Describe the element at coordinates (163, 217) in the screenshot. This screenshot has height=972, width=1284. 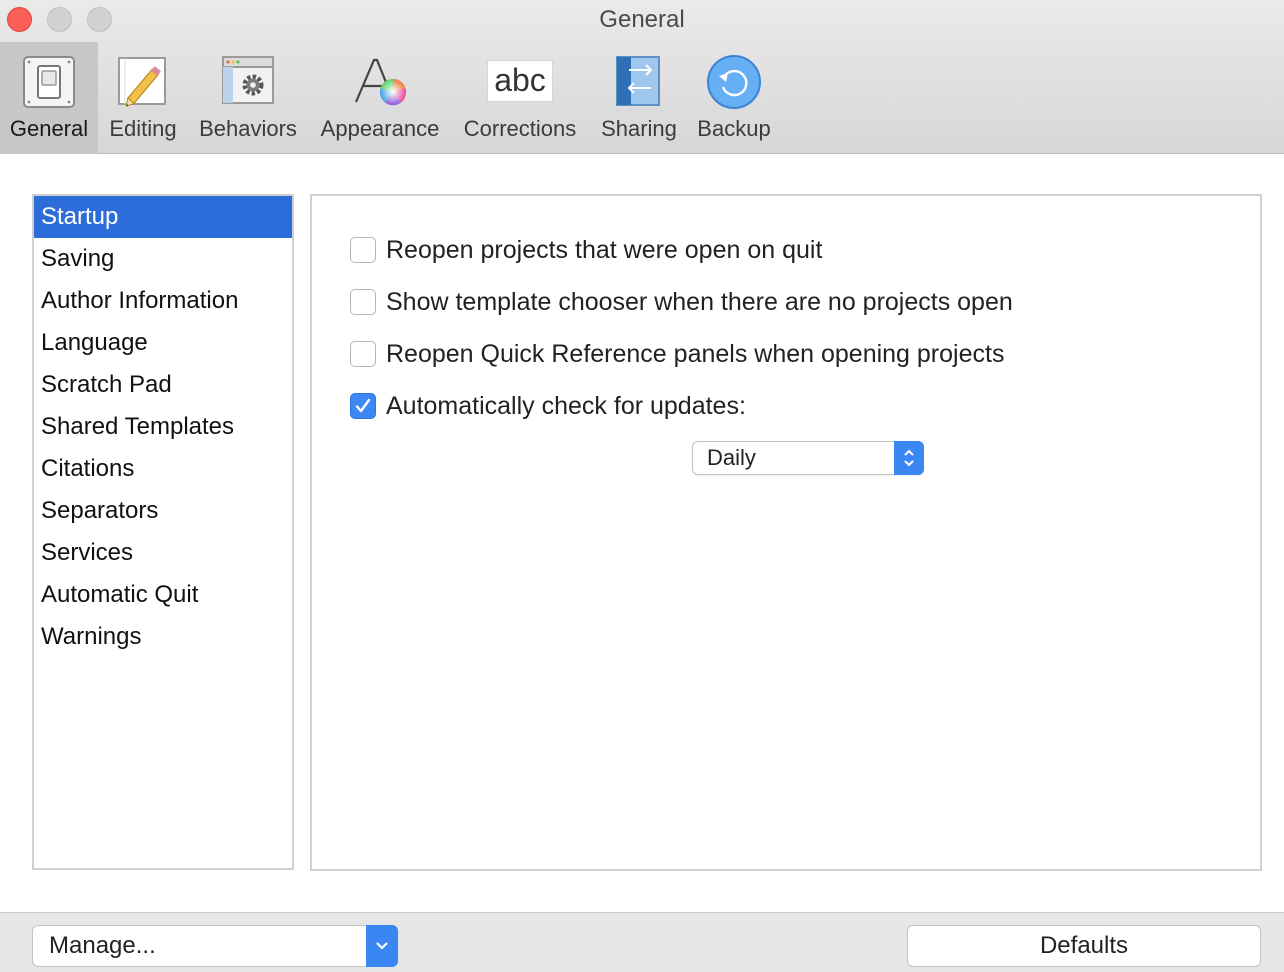
I see `sidebar-item-startup: Startup` at that location.